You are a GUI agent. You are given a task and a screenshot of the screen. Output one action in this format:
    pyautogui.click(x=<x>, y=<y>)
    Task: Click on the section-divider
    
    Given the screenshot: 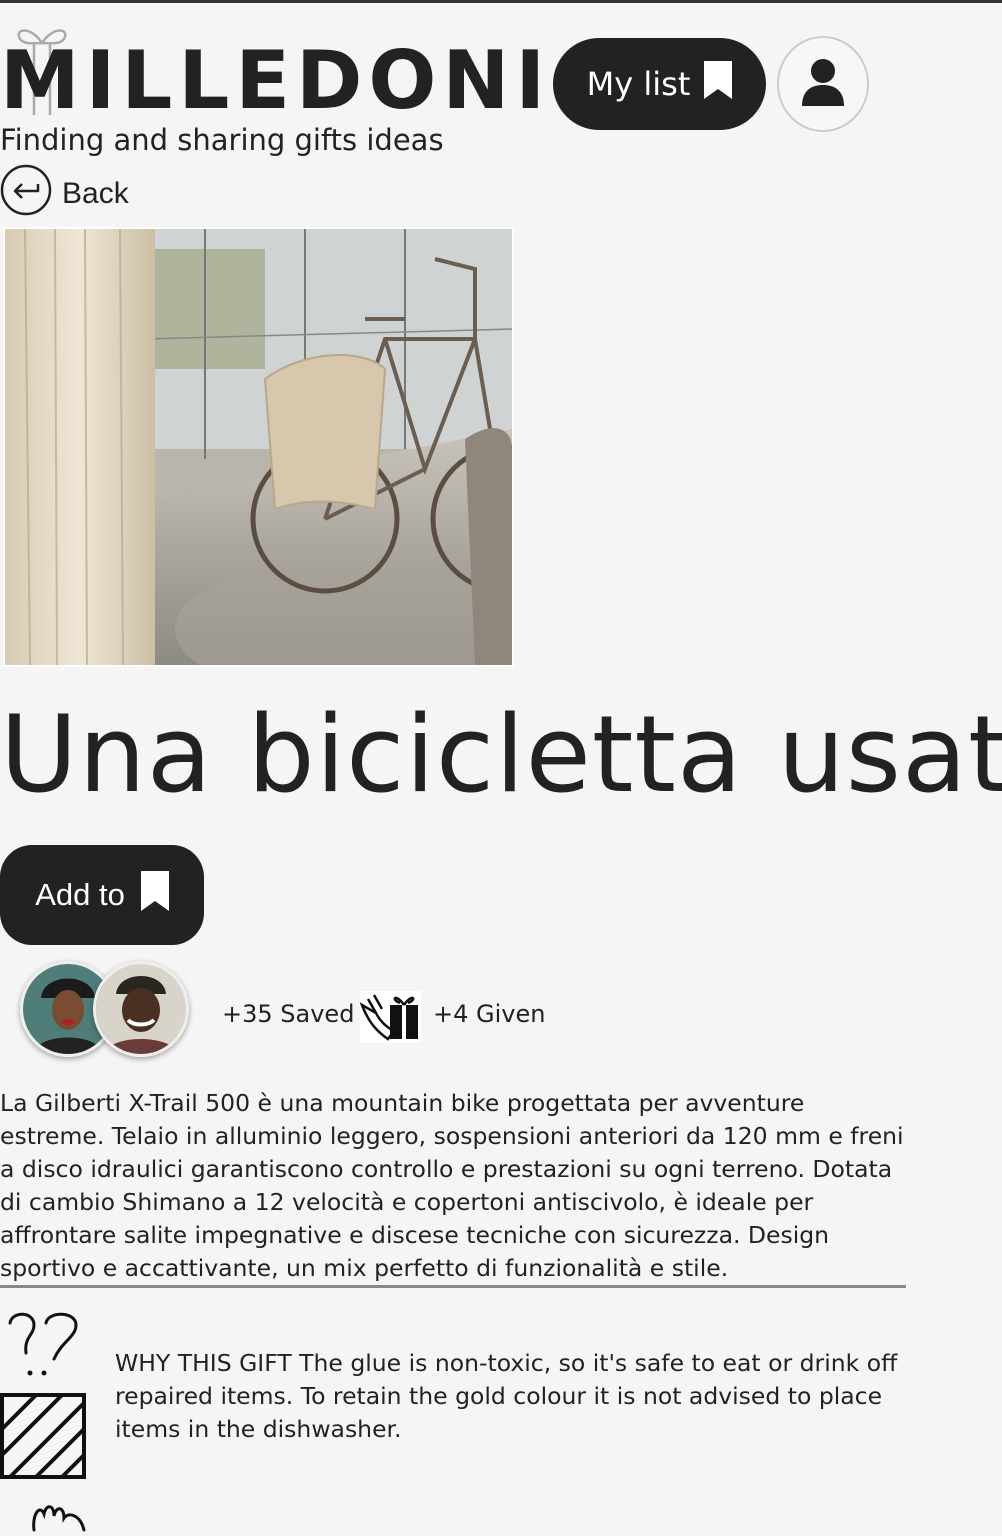 What is the action you would take?
    pyautogui.click(x=453, y=1286)
    